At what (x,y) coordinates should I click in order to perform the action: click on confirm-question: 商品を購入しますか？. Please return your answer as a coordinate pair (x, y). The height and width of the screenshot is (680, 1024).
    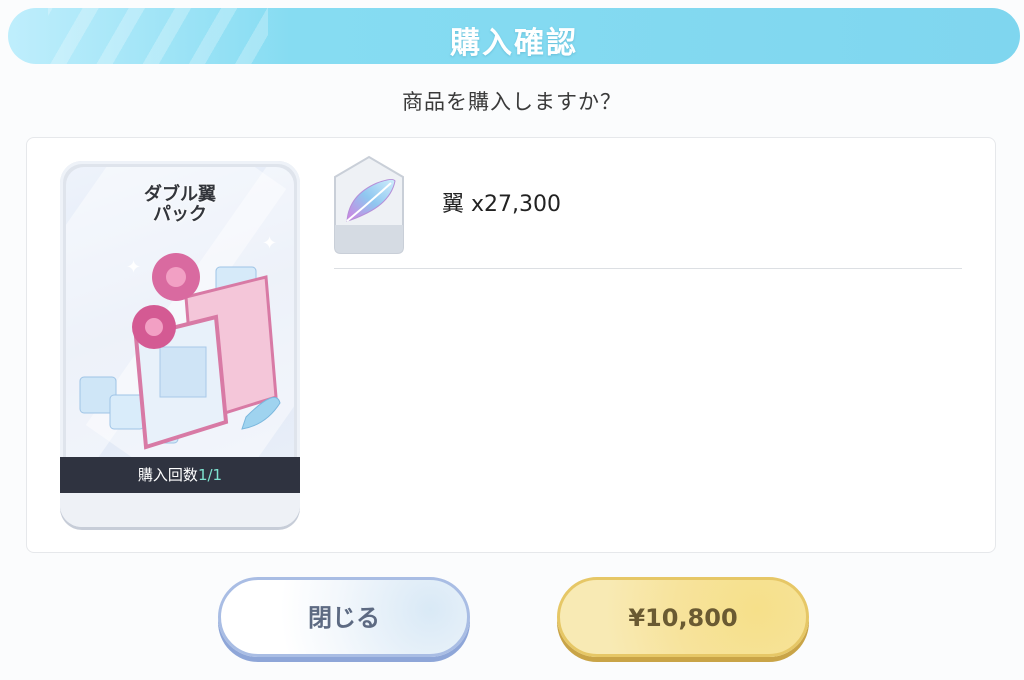
    Looking at the image, I should click on (512, 102).